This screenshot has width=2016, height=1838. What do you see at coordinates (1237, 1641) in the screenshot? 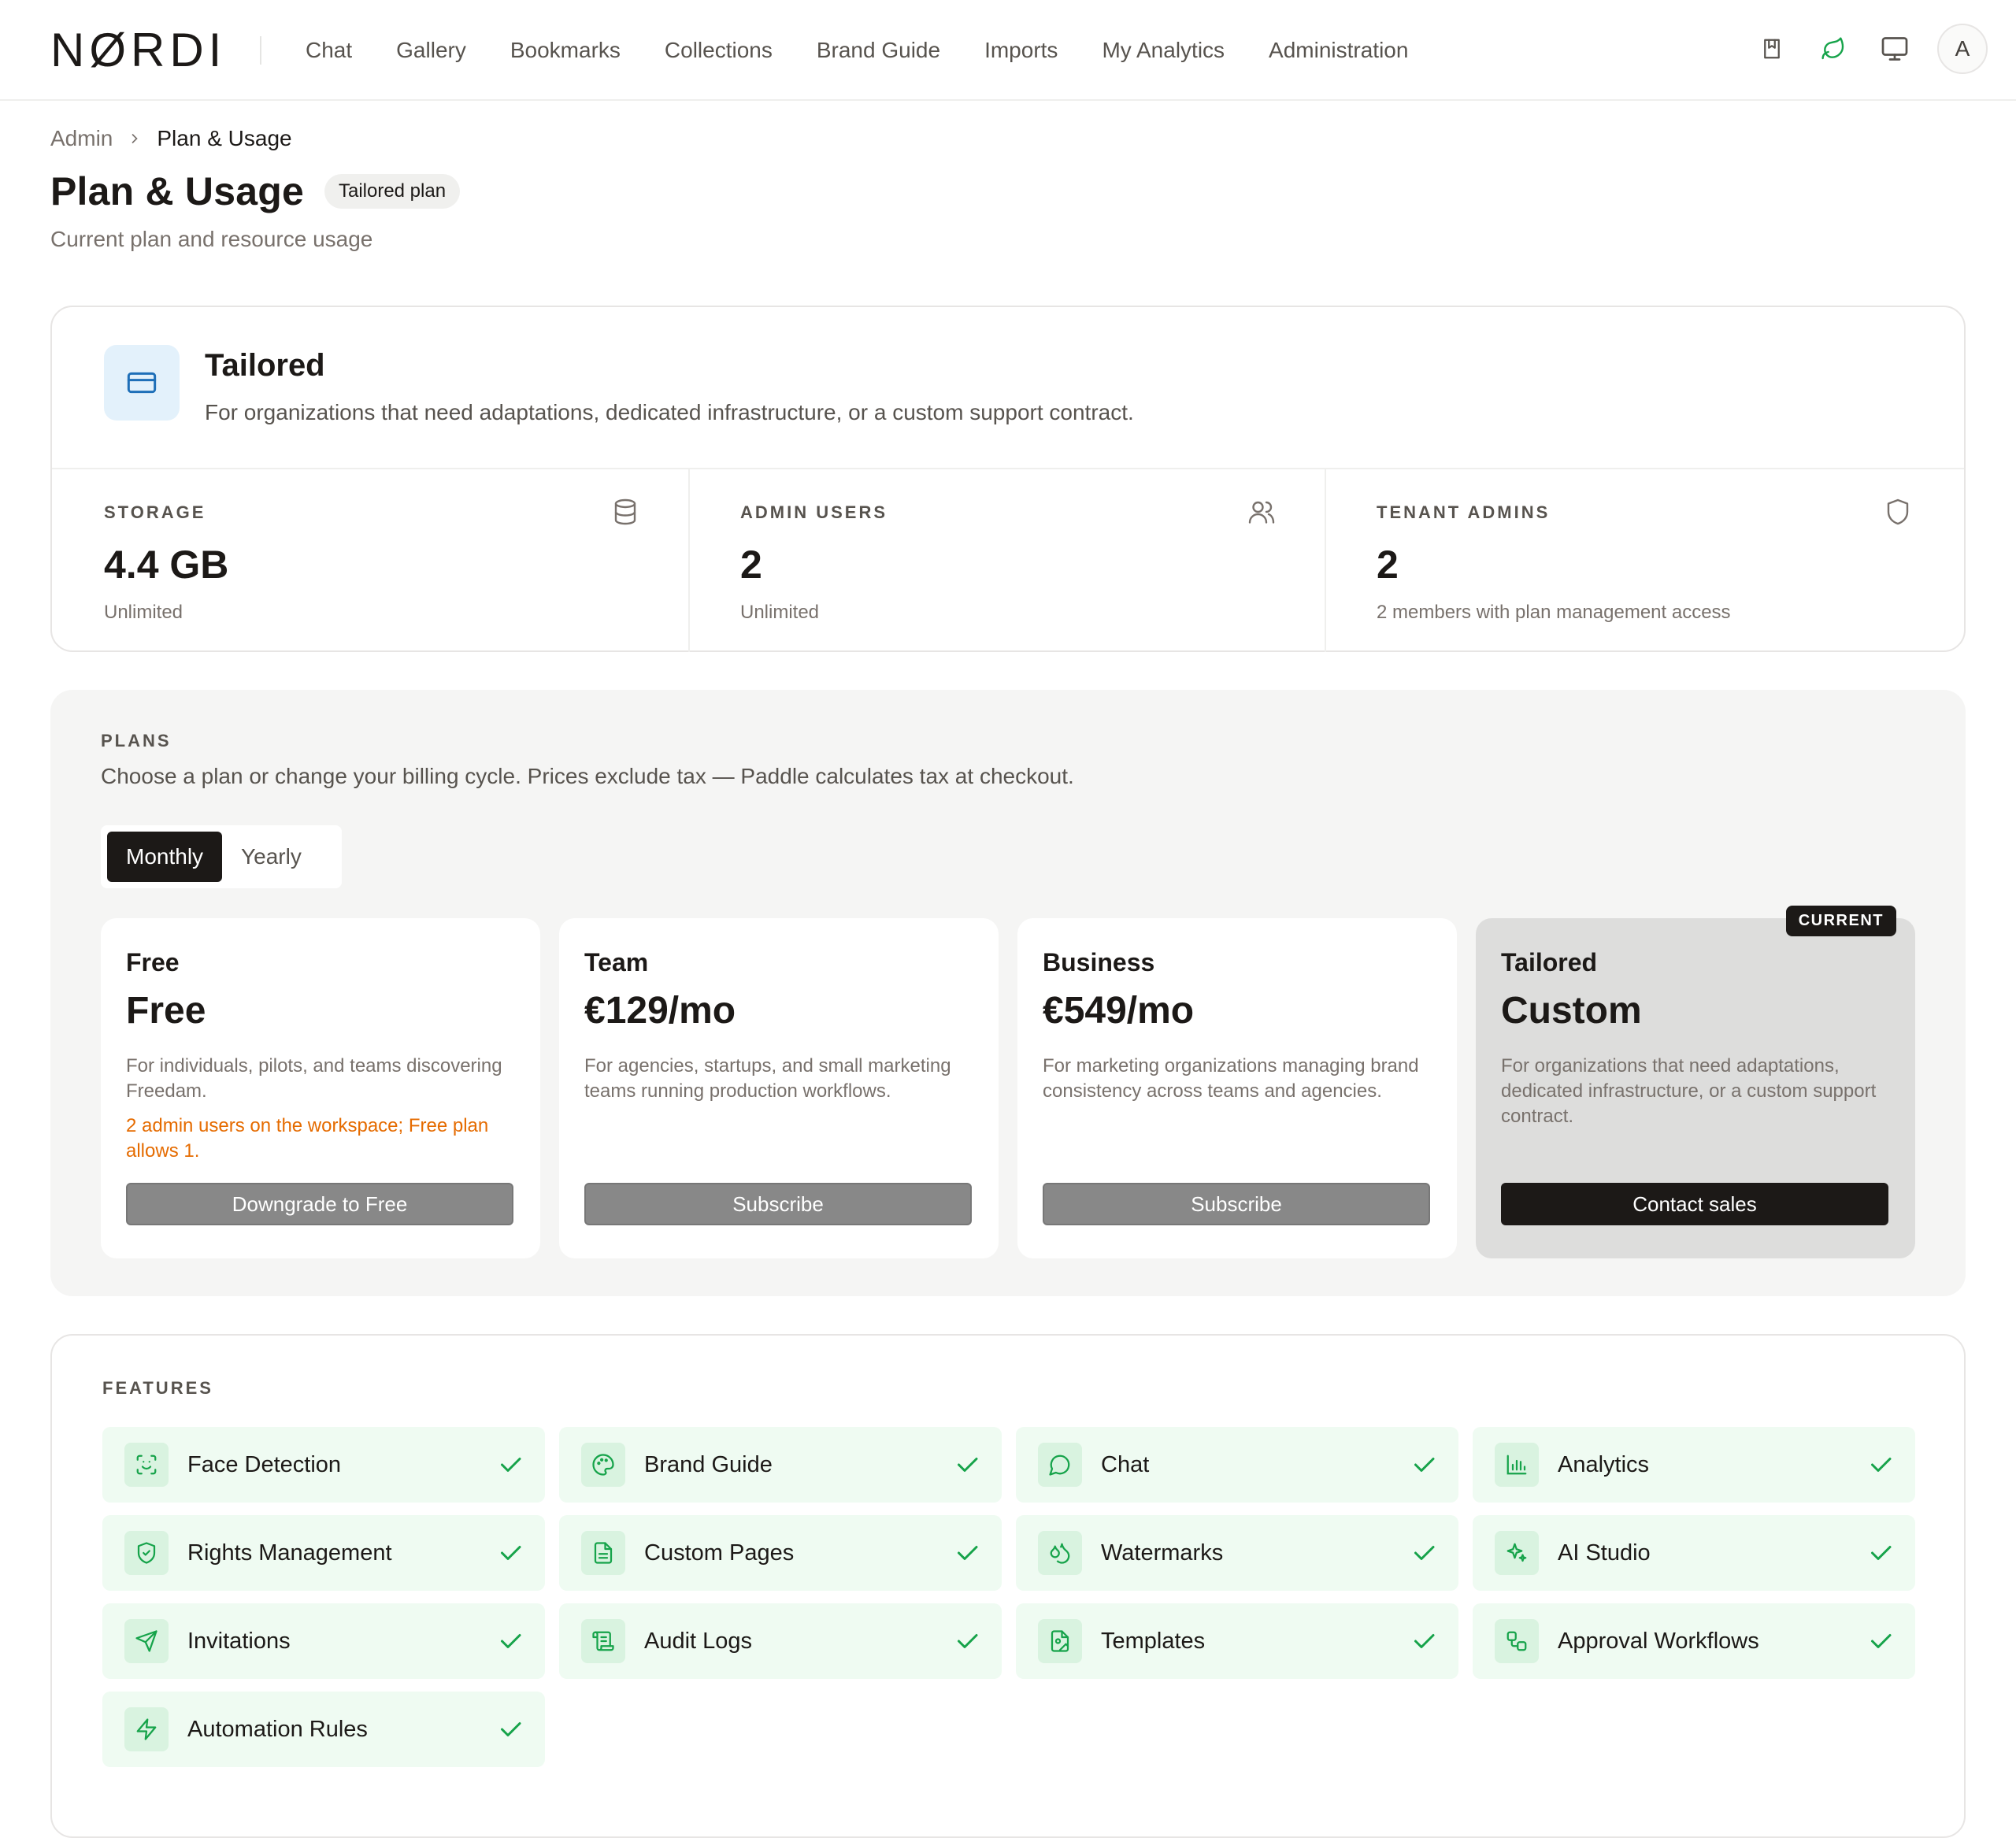
I see `feature-templates: Templates` at bounding box center [1237, 1641].